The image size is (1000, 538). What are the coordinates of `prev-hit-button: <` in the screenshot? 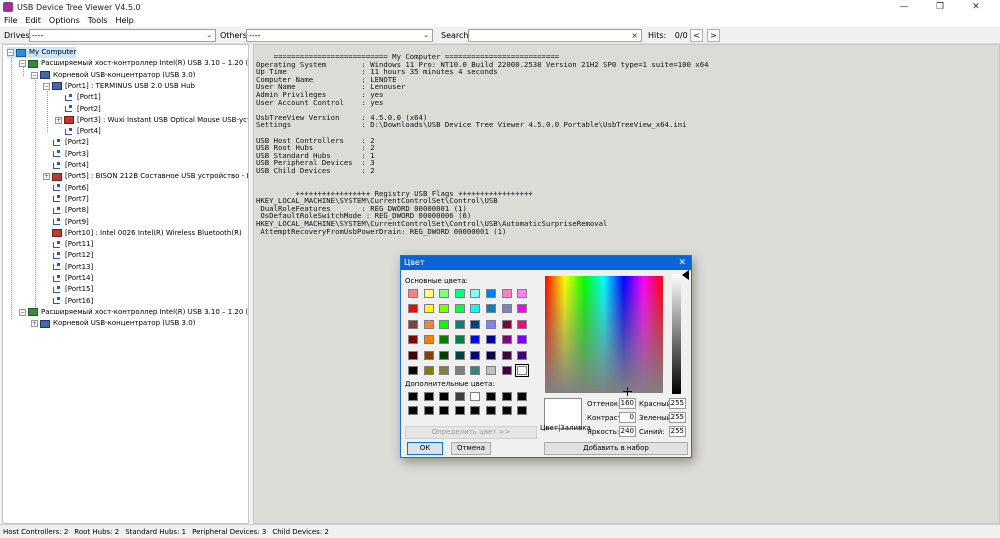 It's located at (696, 35).